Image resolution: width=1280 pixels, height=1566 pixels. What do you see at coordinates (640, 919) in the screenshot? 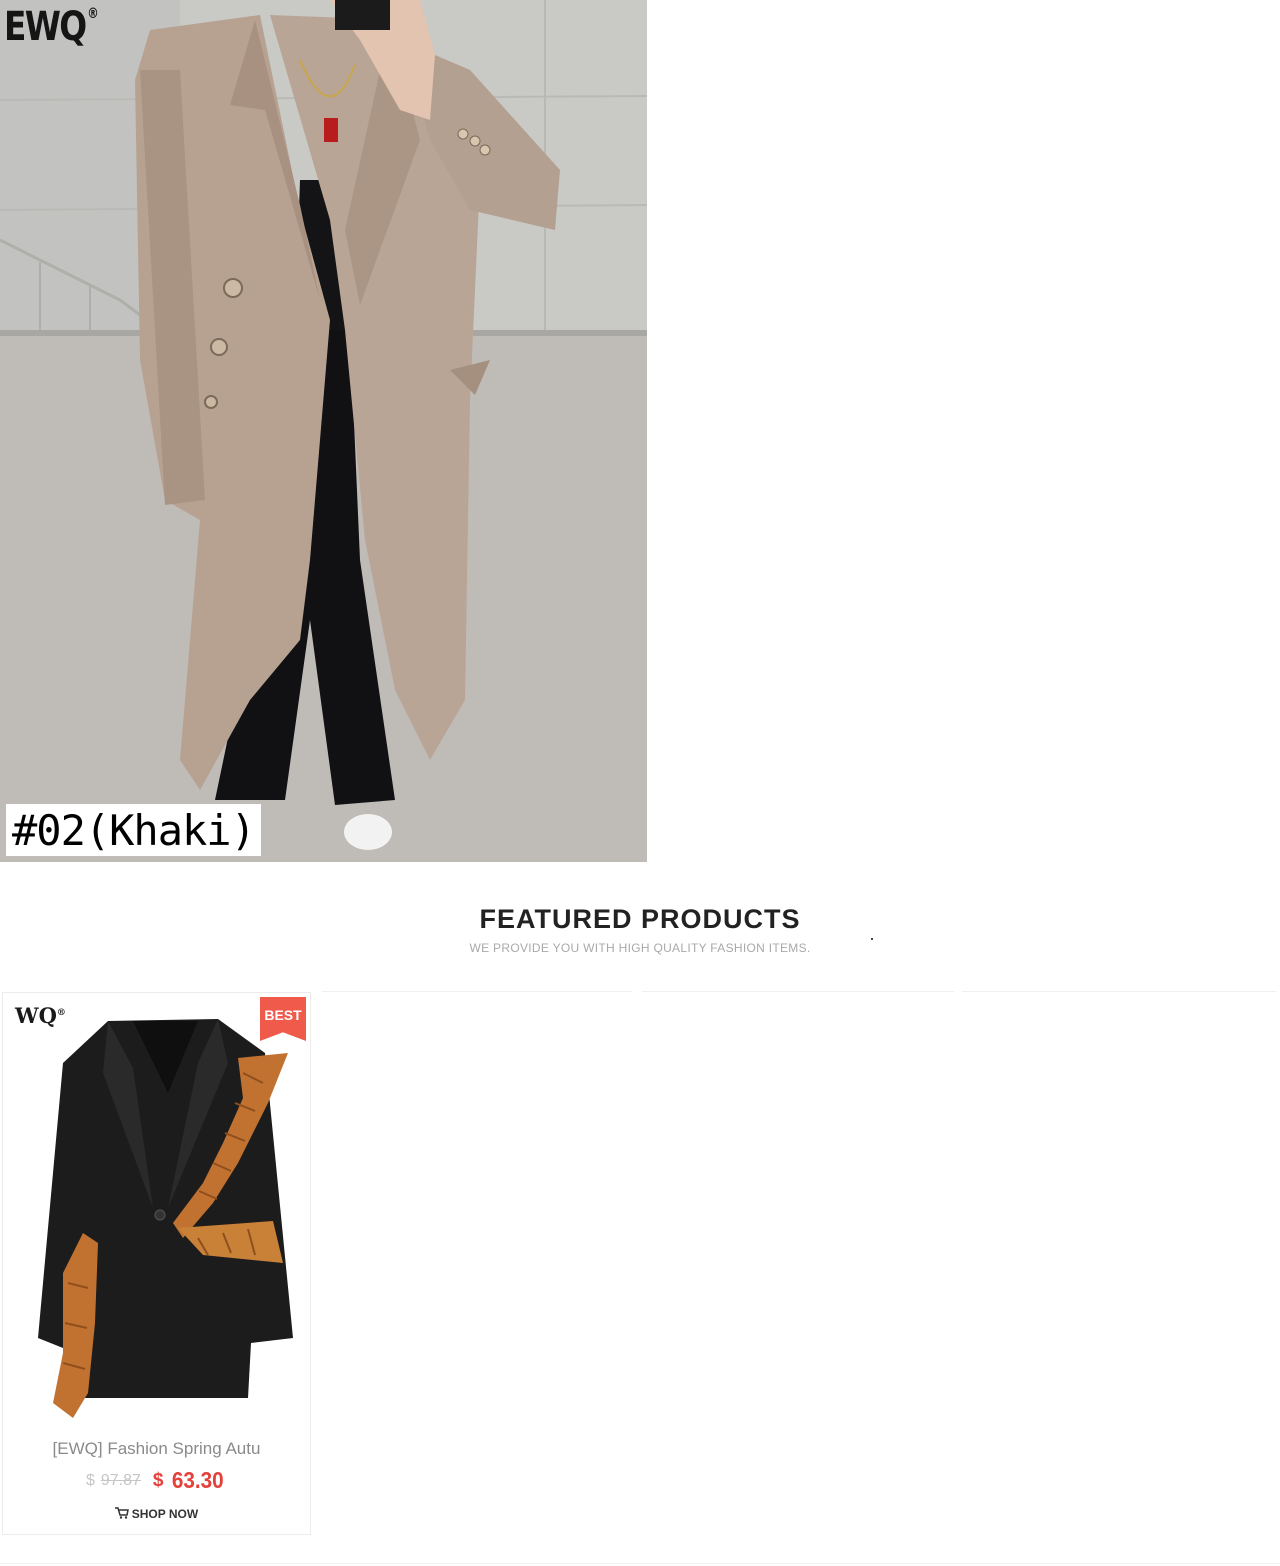
I see `featured-products-title: FEATURED PRODUCTS` at bounding box center [640, 919].